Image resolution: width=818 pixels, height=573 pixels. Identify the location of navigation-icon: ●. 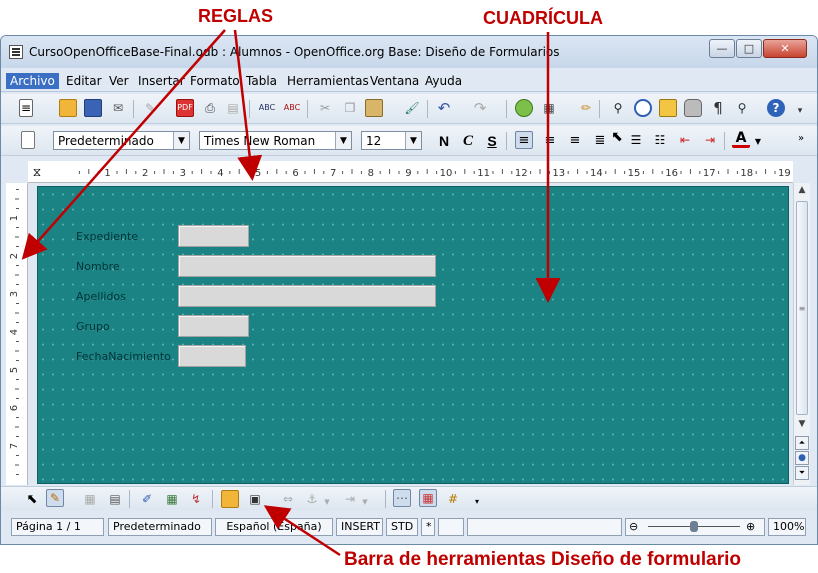
(802, 458).